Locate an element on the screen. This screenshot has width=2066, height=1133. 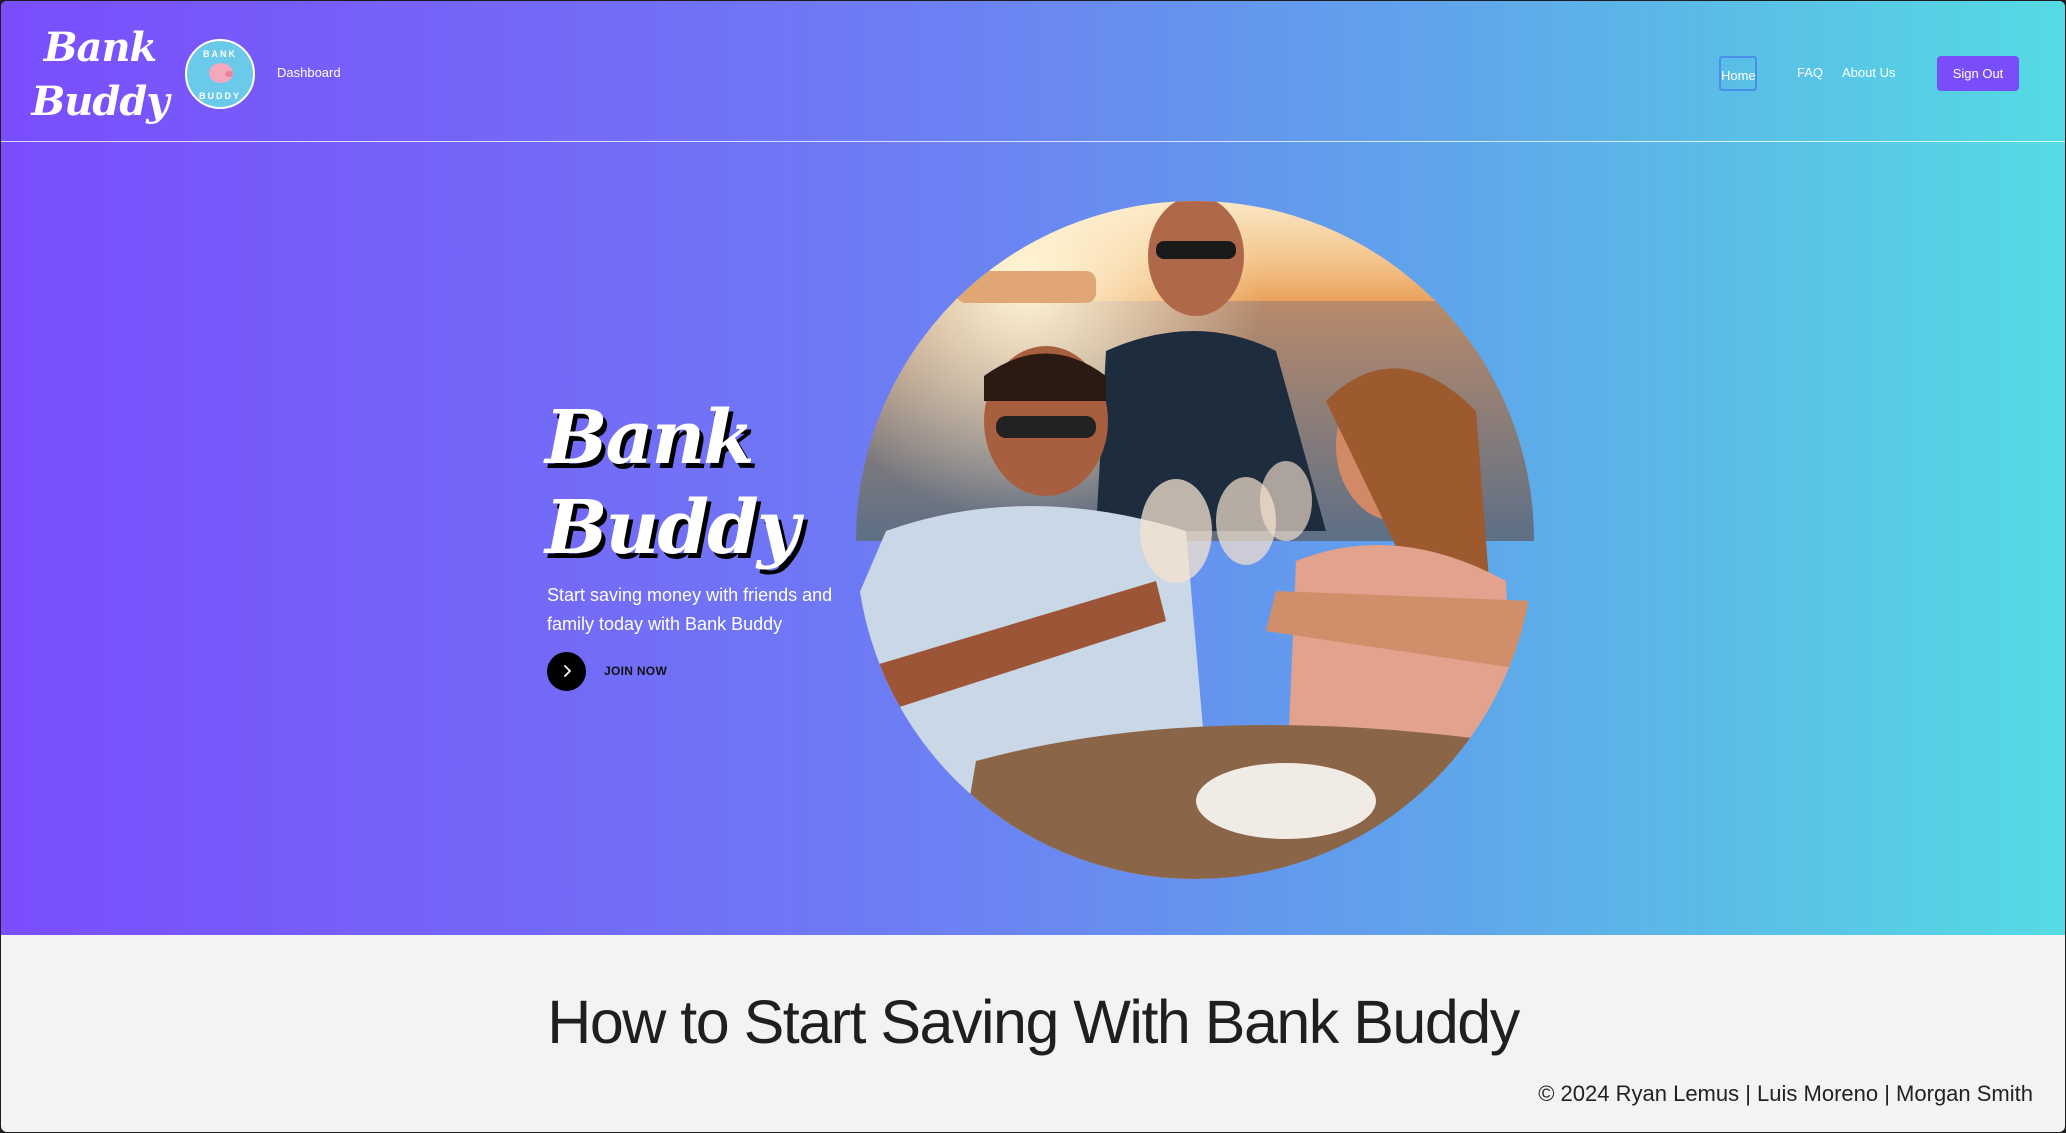
join-now-button: JOIN NOW is located at coordinates (607, 671).